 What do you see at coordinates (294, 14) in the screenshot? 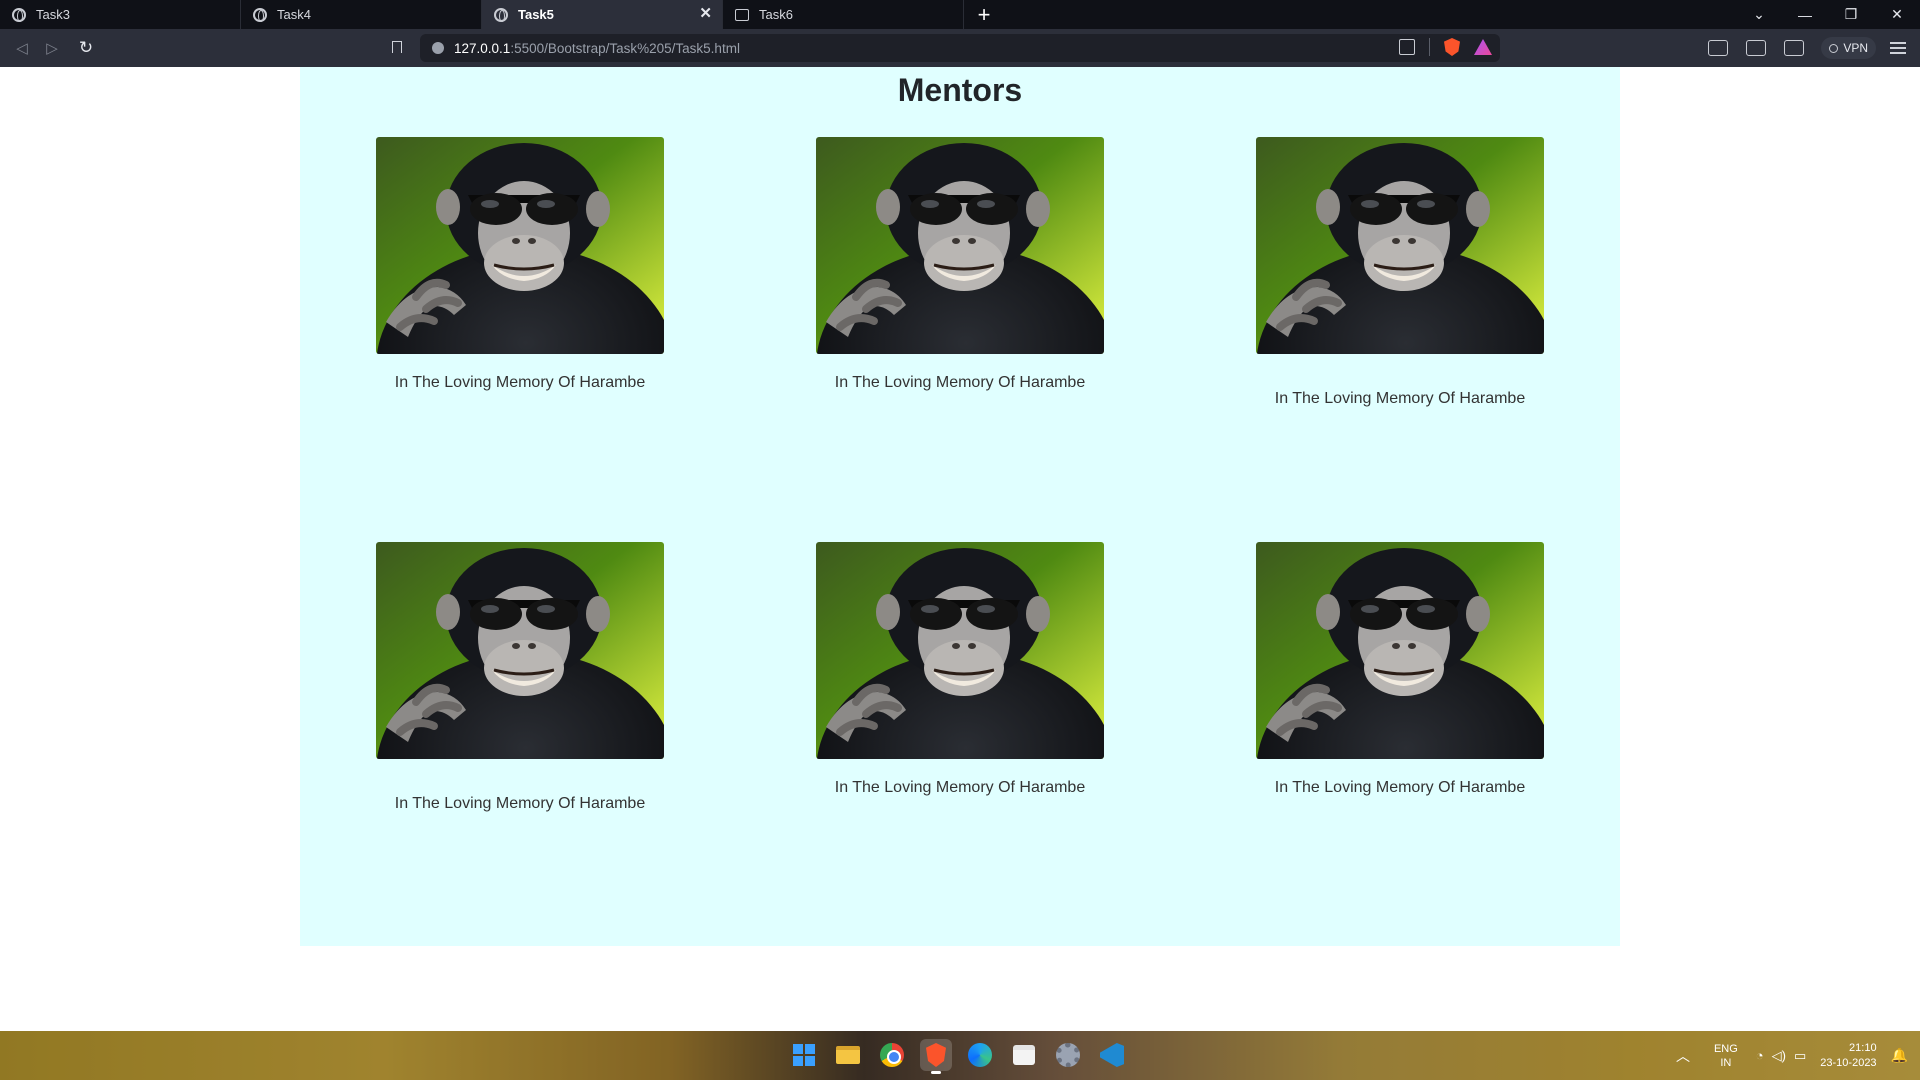
I see `tab-label: Task4` at bounding box center [294, 14].